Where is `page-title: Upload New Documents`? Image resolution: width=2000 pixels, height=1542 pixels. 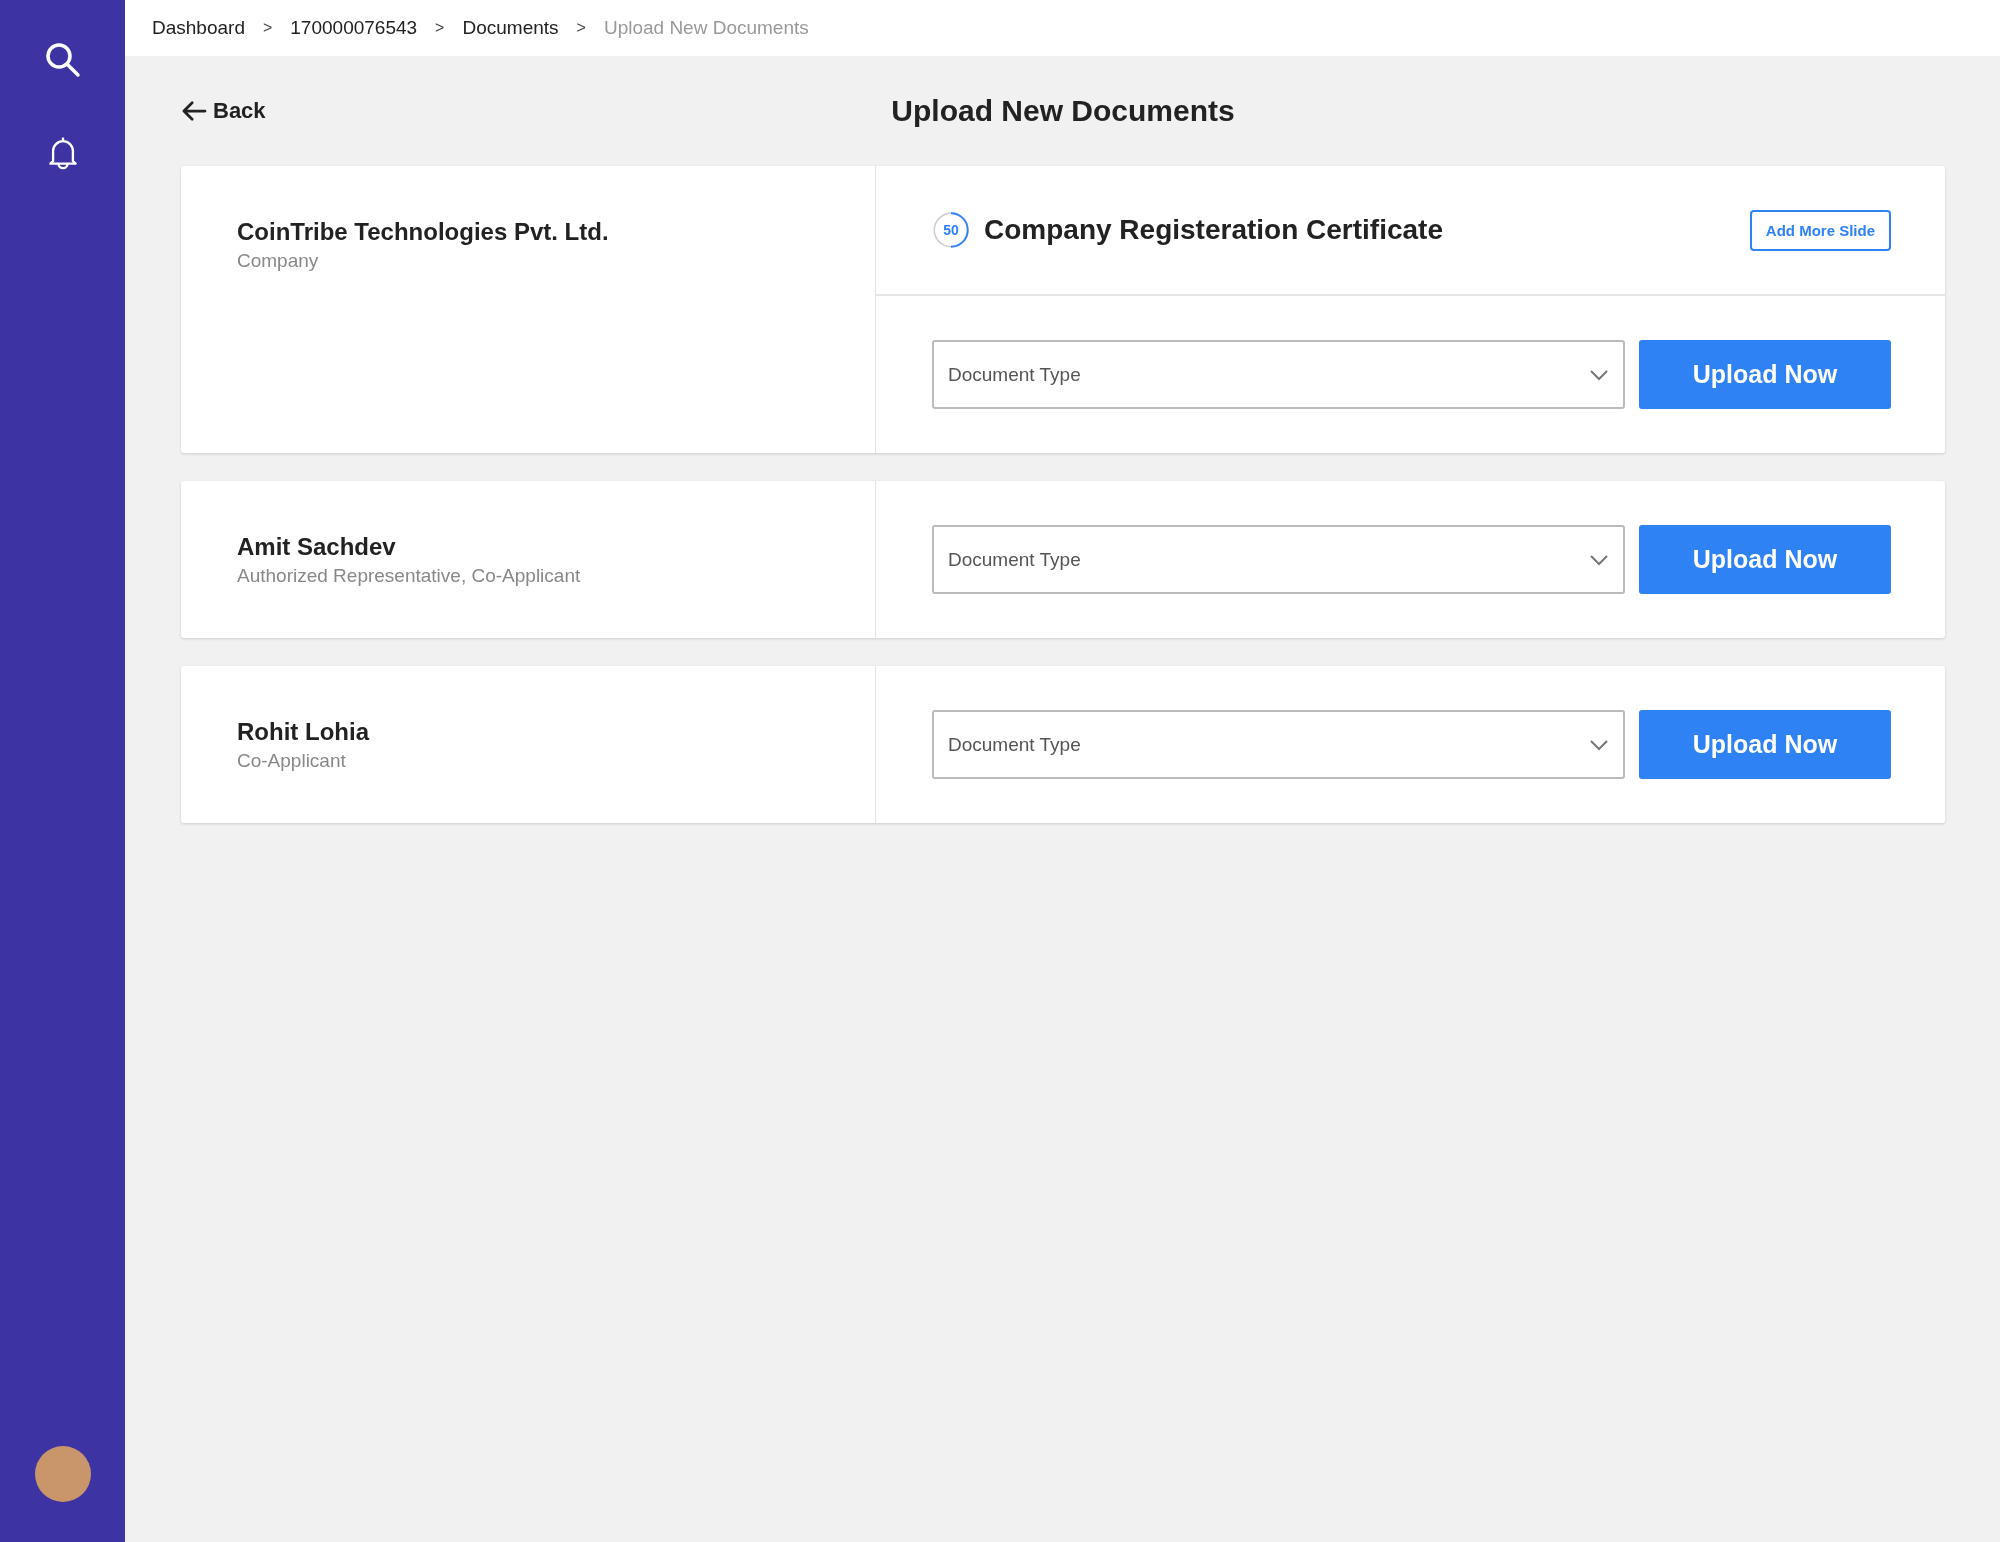 page-title: Upload New Documents is located at coordinates (1063, 111).